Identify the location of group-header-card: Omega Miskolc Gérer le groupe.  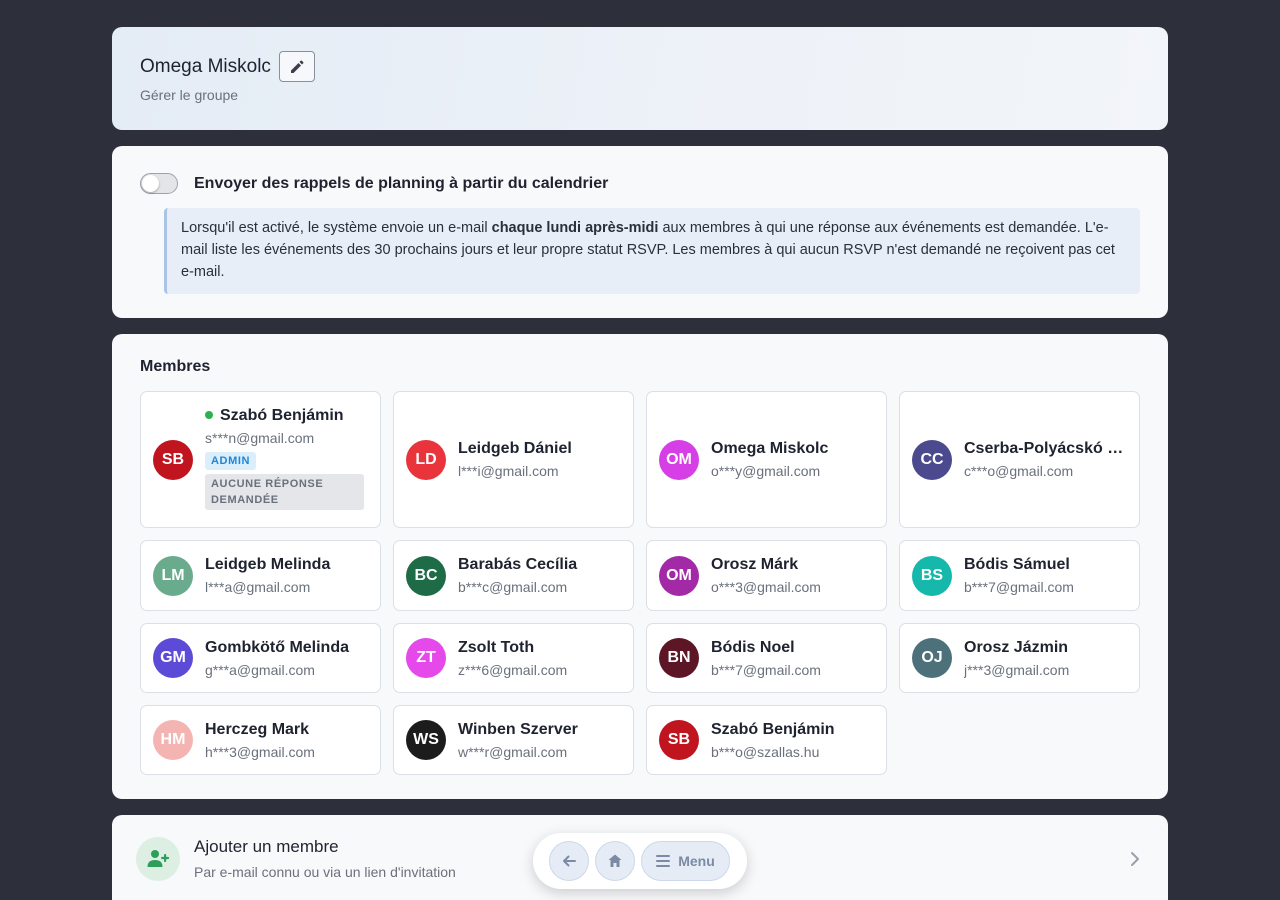
(640, 78).